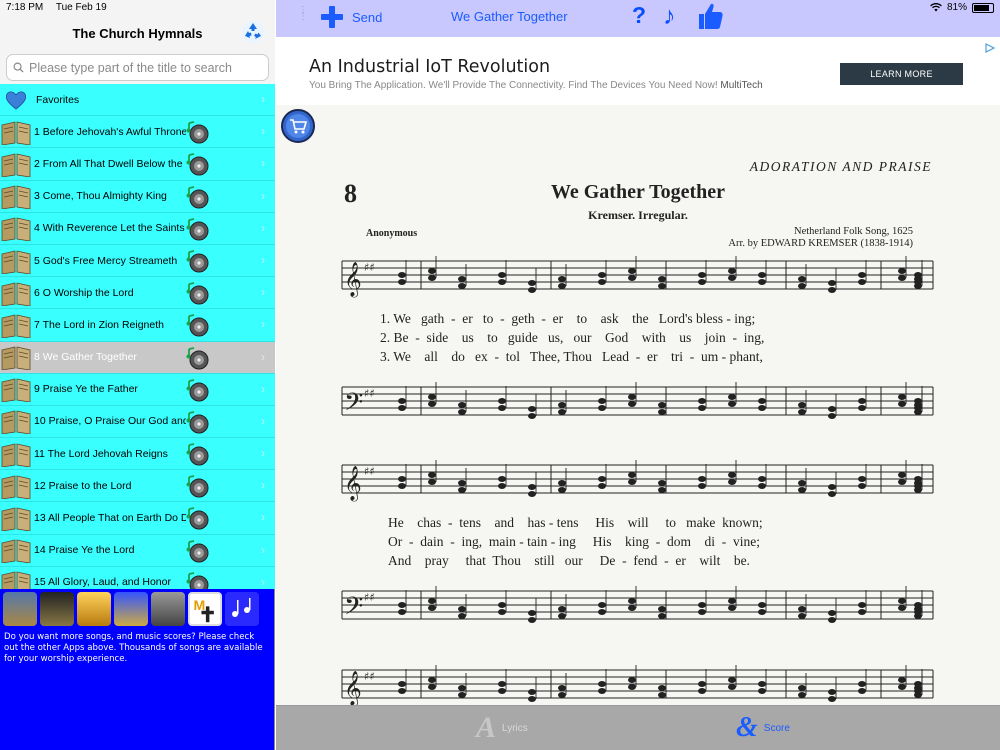 The image size is (1000, 750). I want to click on song-row: 1 Before Jehovah's Awful Throne ›, so click(137, 132).